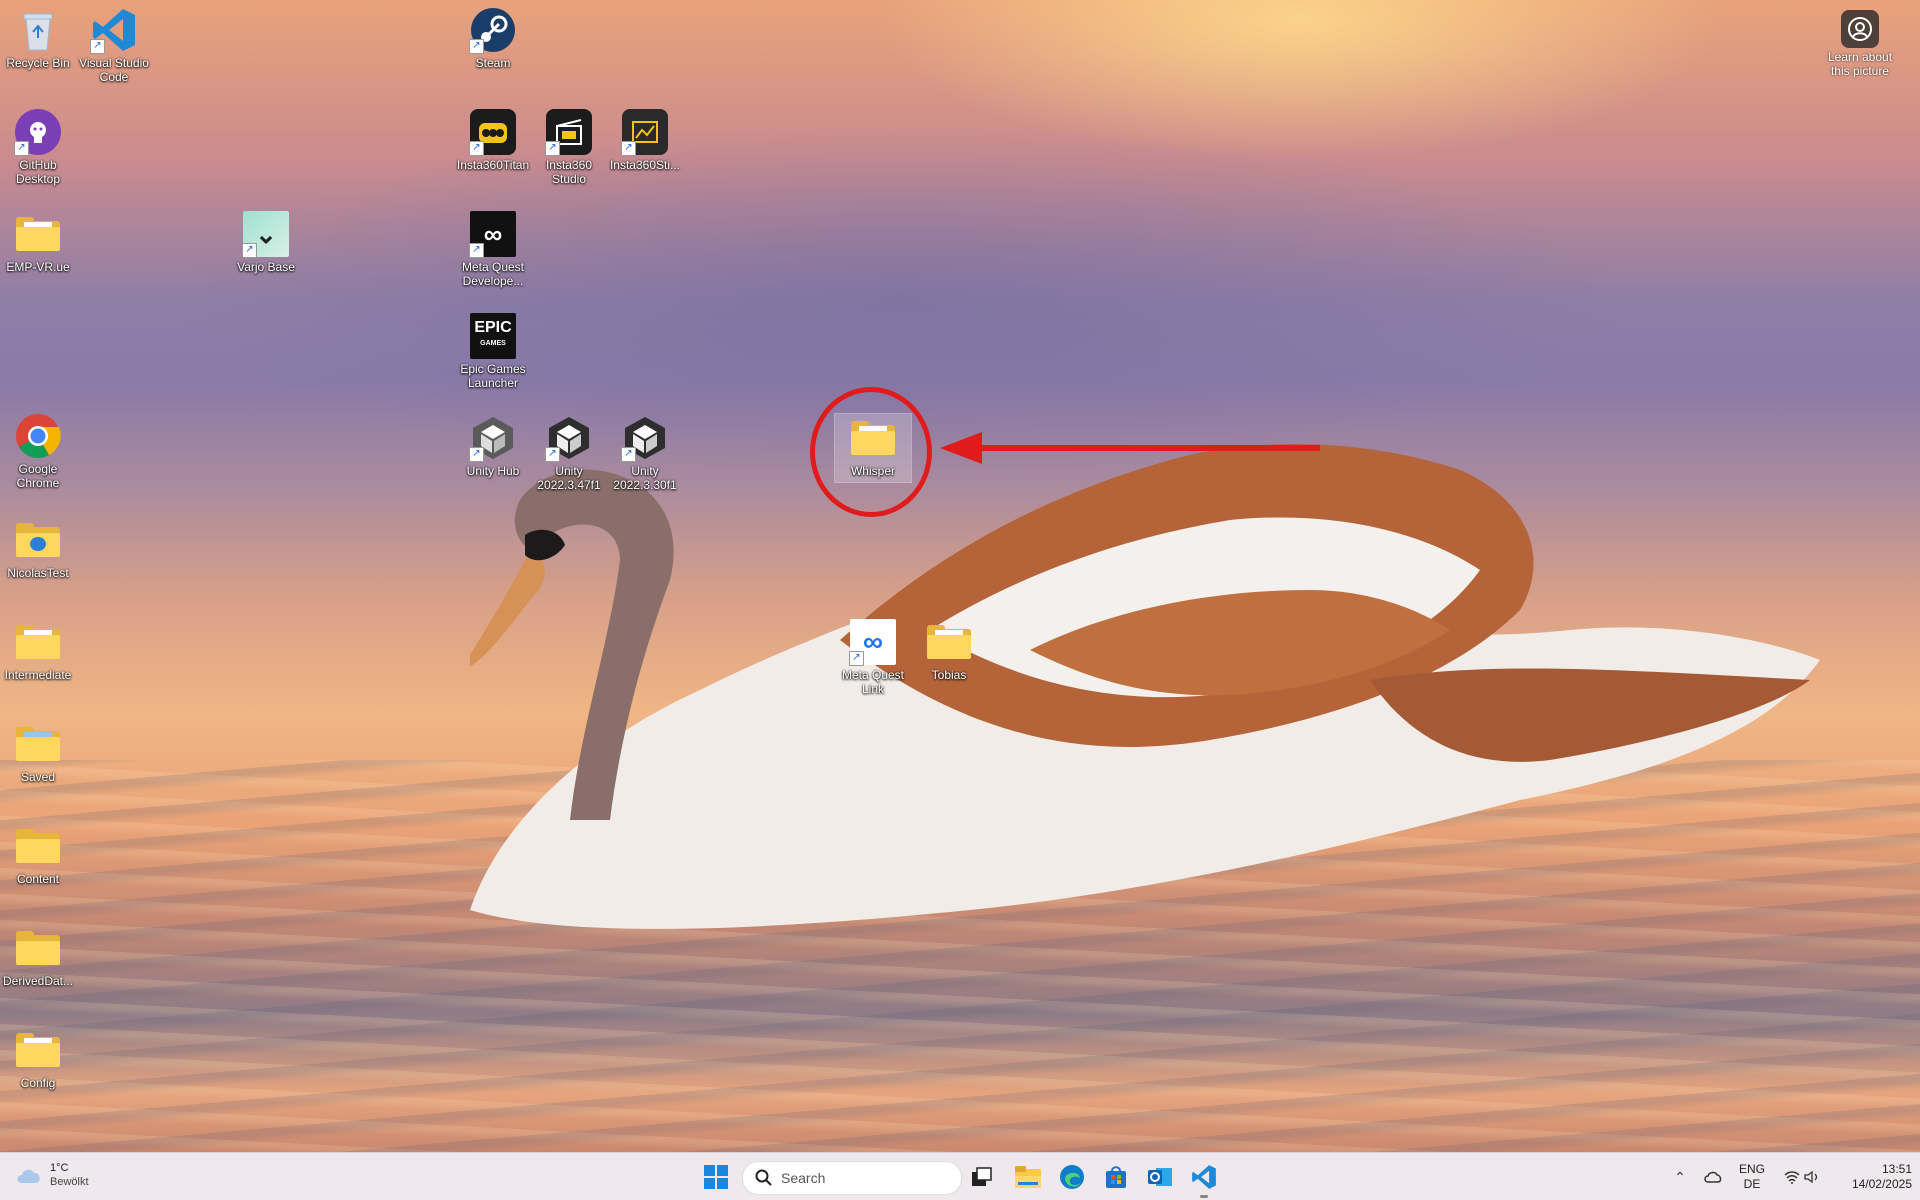 The image size is (1920, 1200). Describe the element at coordinates (1812, 1177) in the screenshot. I see `volume-button` at that location.